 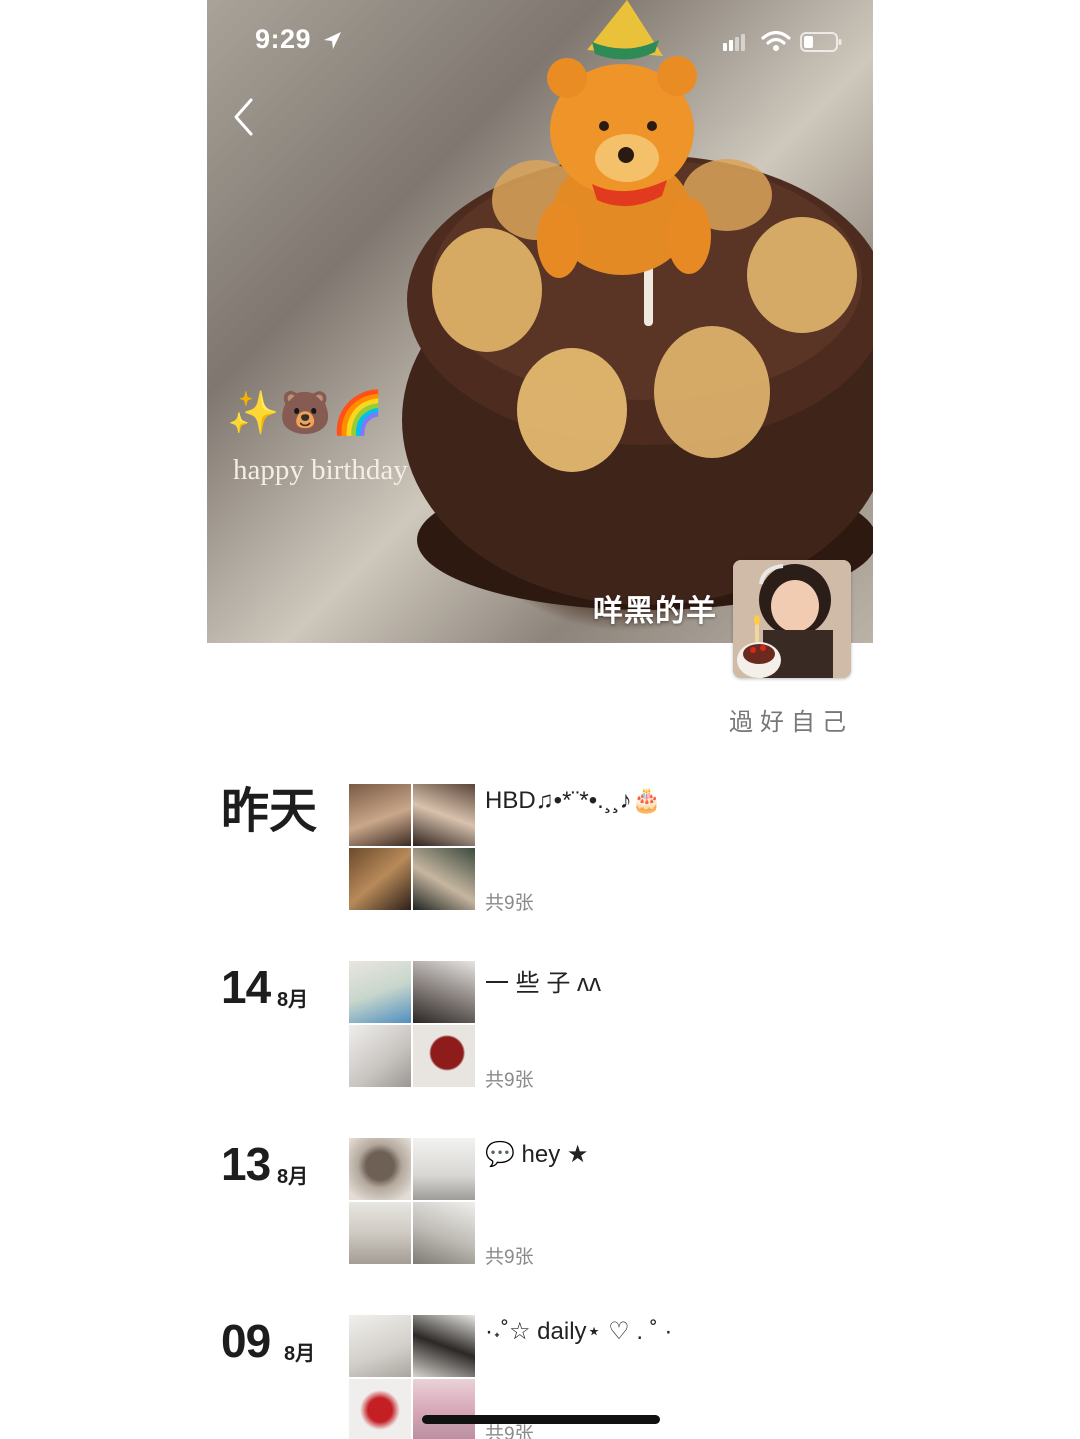 I want to click on status-bar: 9:29, so click(x=540, y=40).